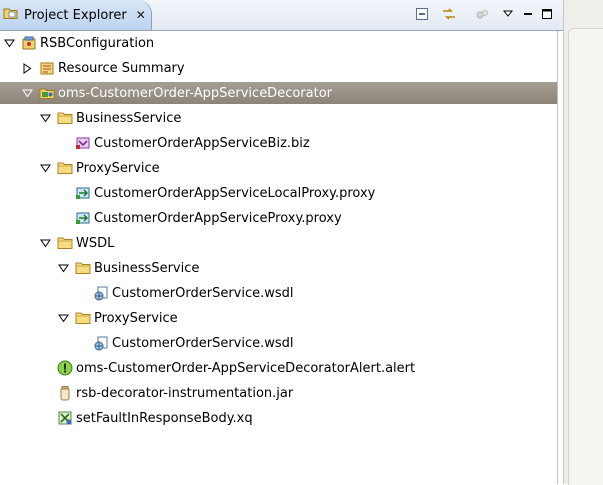 The image size is (603, 485). I want to click on resource-summary-icon, so click(47, 68).